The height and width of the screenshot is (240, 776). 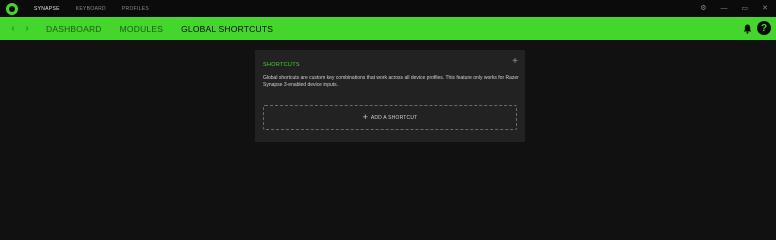 I want to click on forward-arrow-icon: ›, so click(x=27, y=28).